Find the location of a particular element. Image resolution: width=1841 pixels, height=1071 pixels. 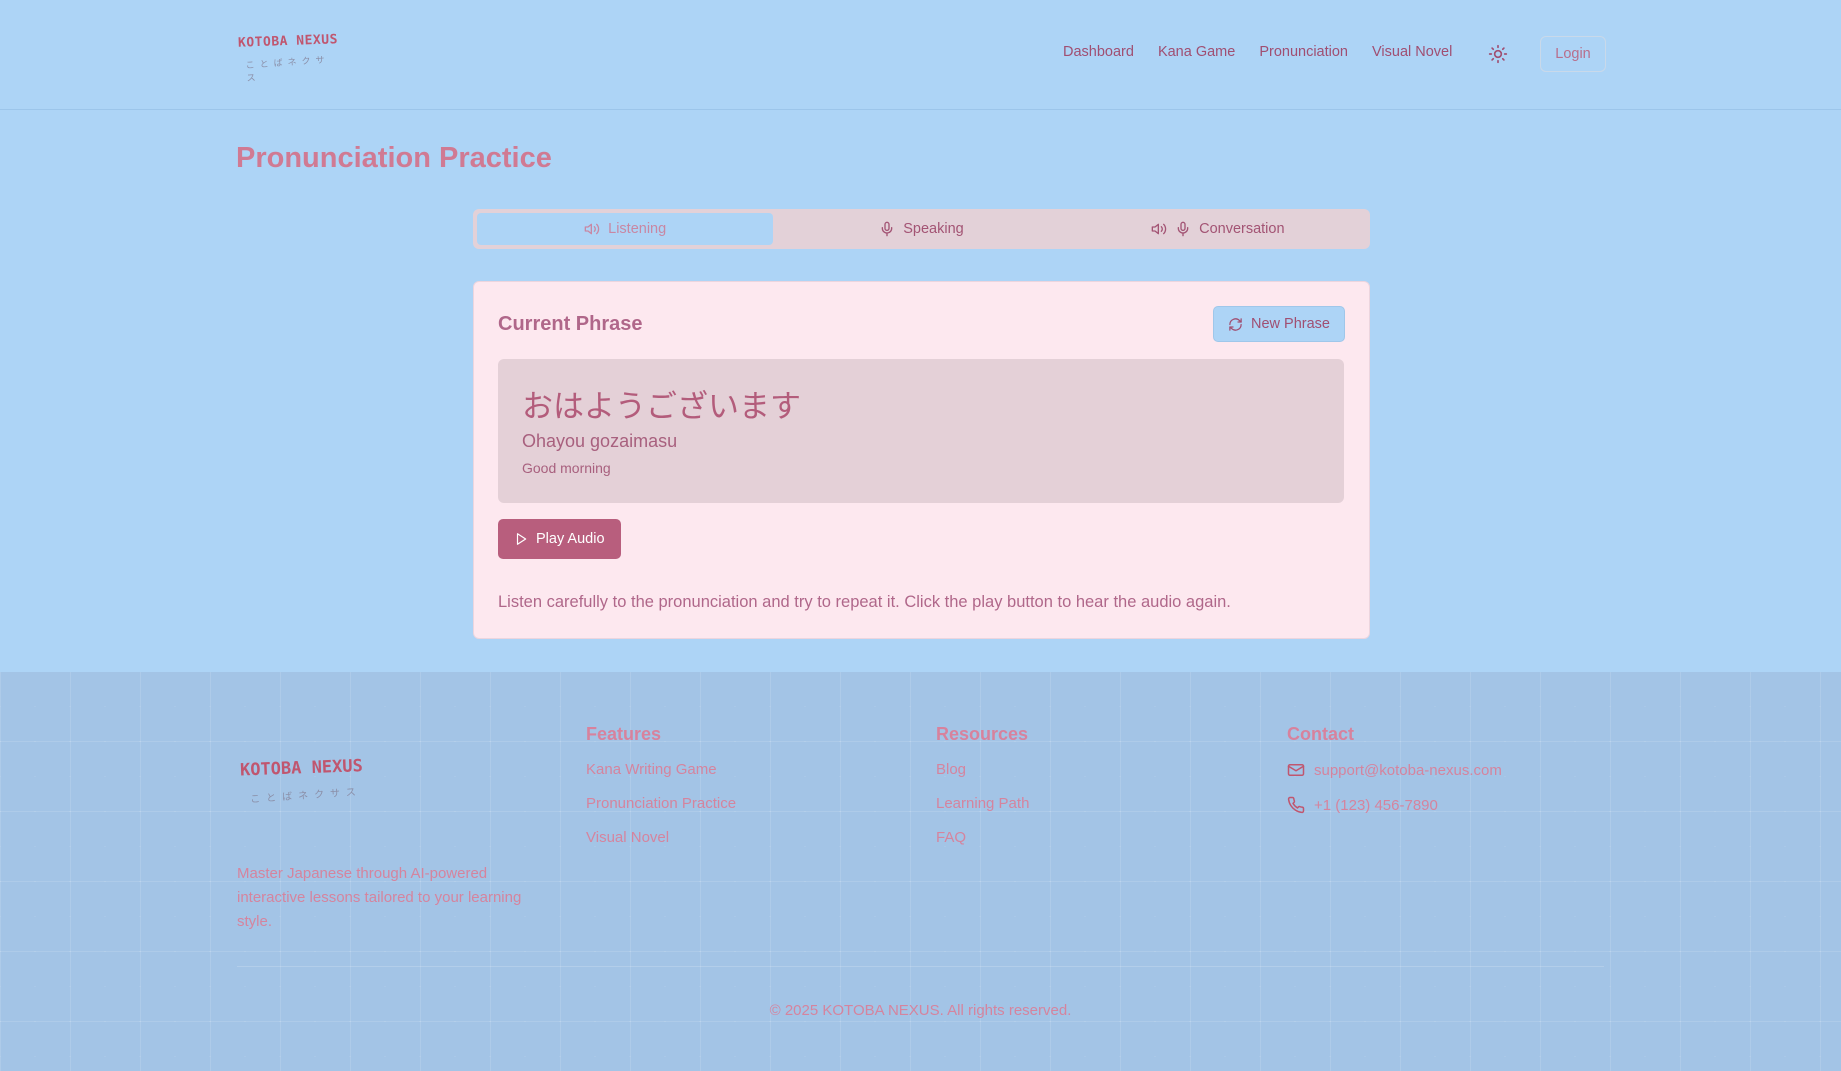

sun-icon is located at coordinates (1498, 54).